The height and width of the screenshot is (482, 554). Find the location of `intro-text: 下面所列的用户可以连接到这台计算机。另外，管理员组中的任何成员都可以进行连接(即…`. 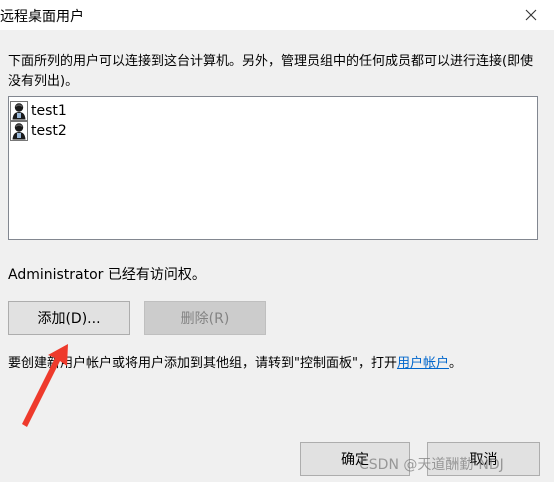

intro-text: 下面所列的用户可以连接到这台计算机。另外，管理员组中的任何成员都可以进行连接(即… is located at coordinates (271, 71).